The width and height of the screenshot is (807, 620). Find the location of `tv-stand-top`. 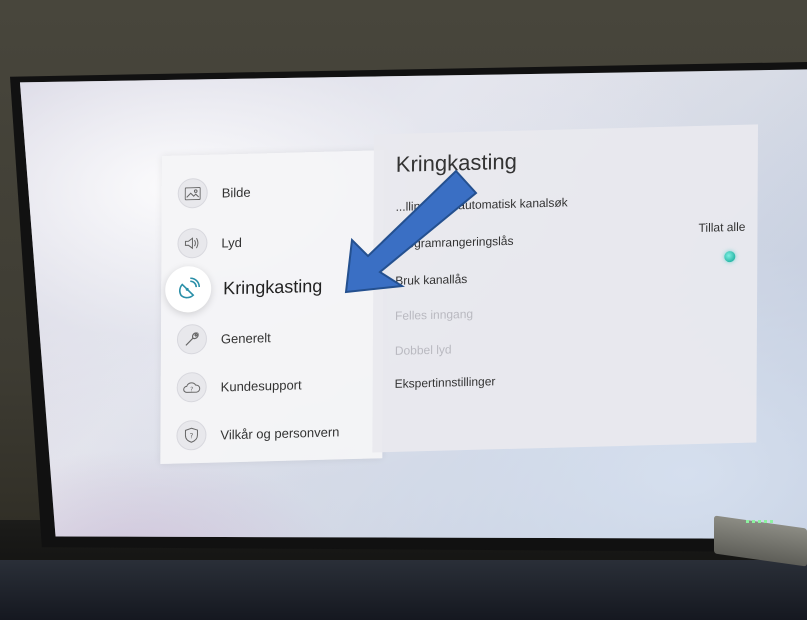

tv-stand-top is located at coordinates (403, 590).